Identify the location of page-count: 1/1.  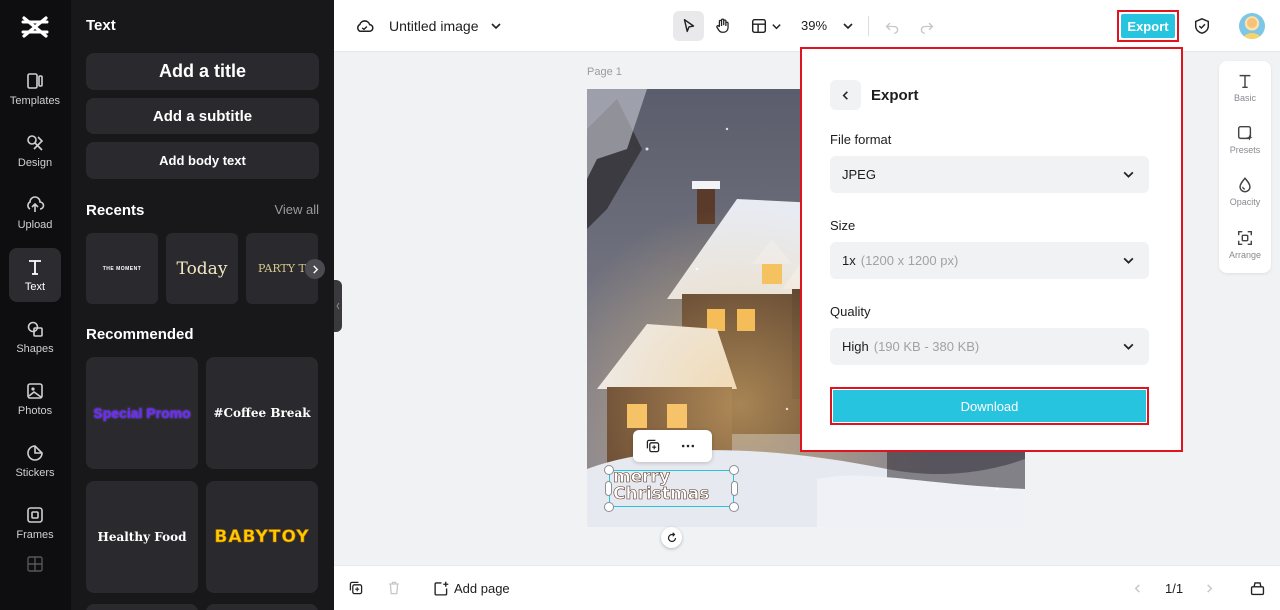
(1174, 588).